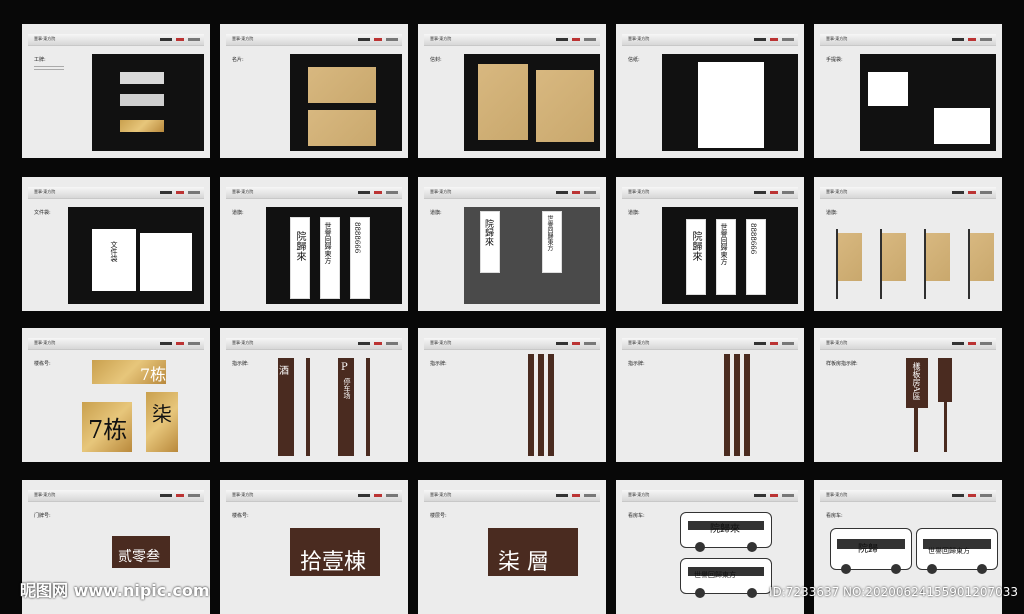 The width and height of the screenshot is (1024, 614). Describe the element at coordinates (512, 547) in the screenshot. I see `card-floor-number: 壹事·東方院 楼层号: 柒 層` at that location.